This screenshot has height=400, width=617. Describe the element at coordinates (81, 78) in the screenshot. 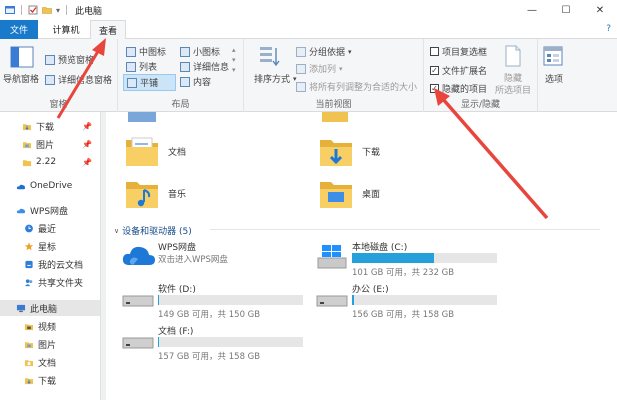

I see `arrow-to-view-tab` at that location.